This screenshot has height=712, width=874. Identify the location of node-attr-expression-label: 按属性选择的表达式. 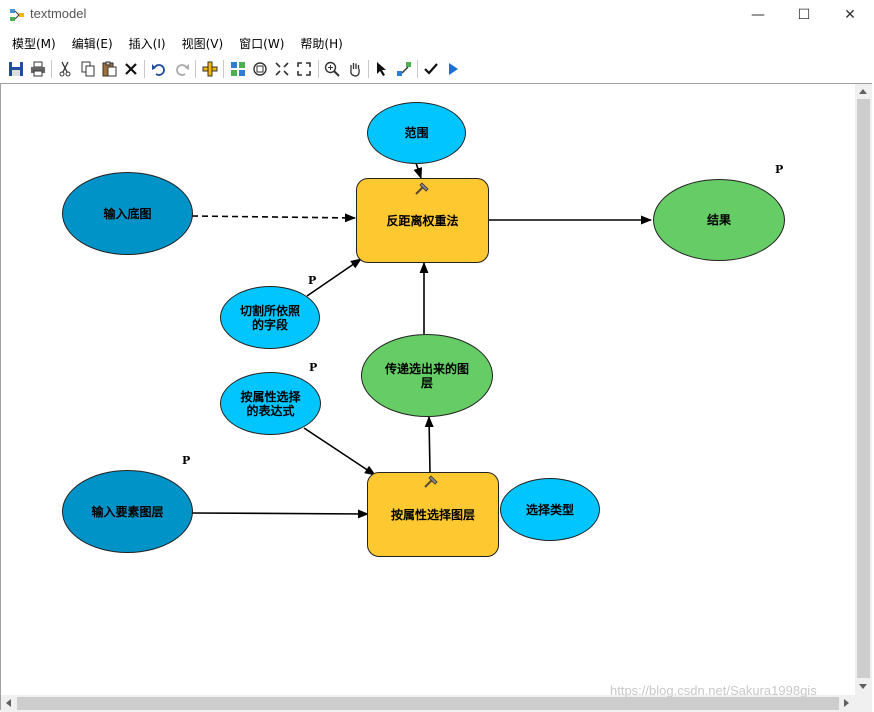
(270, 403).